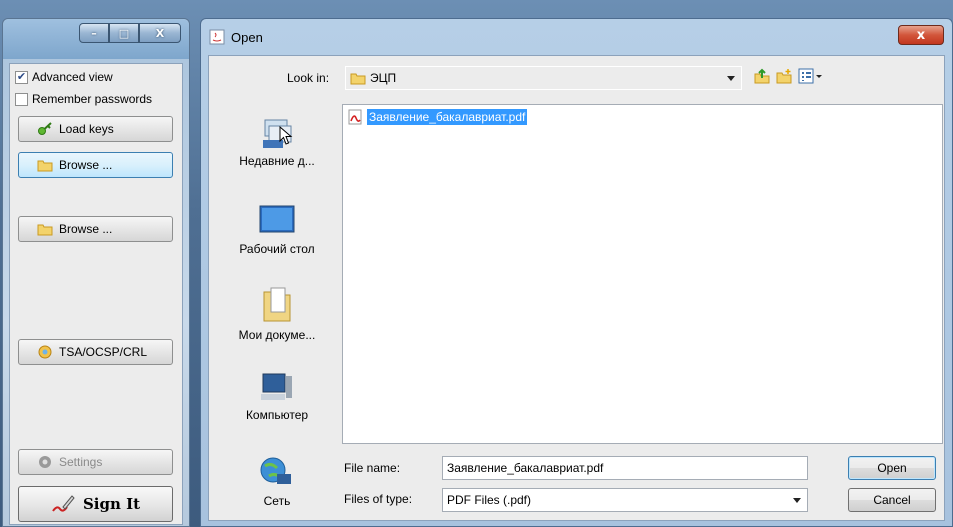 The image size is (953, 527). What do you see at coordinates (286, 135) in the screenshot?
I see `mouse-cursor-icon` at bounding box center [286, 135].